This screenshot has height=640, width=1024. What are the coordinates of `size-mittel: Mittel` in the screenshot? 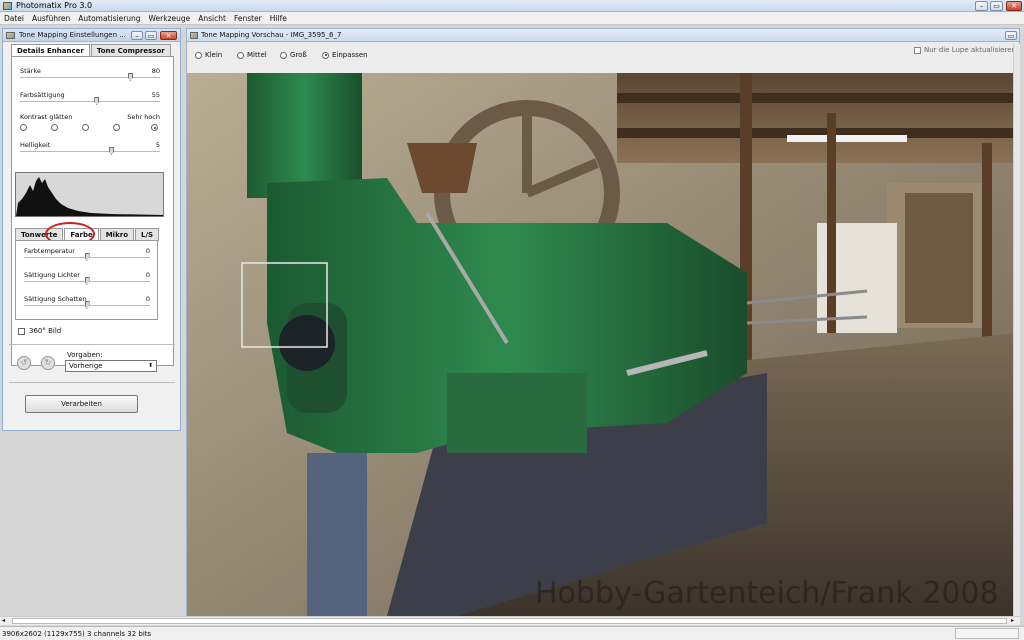 It's located at (252, 55).